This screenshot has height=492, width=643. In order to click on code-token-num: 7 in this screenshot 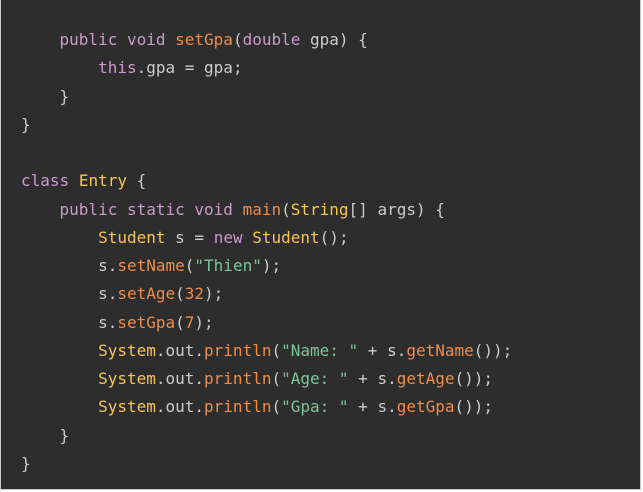, I will do `click(189, 322)`.